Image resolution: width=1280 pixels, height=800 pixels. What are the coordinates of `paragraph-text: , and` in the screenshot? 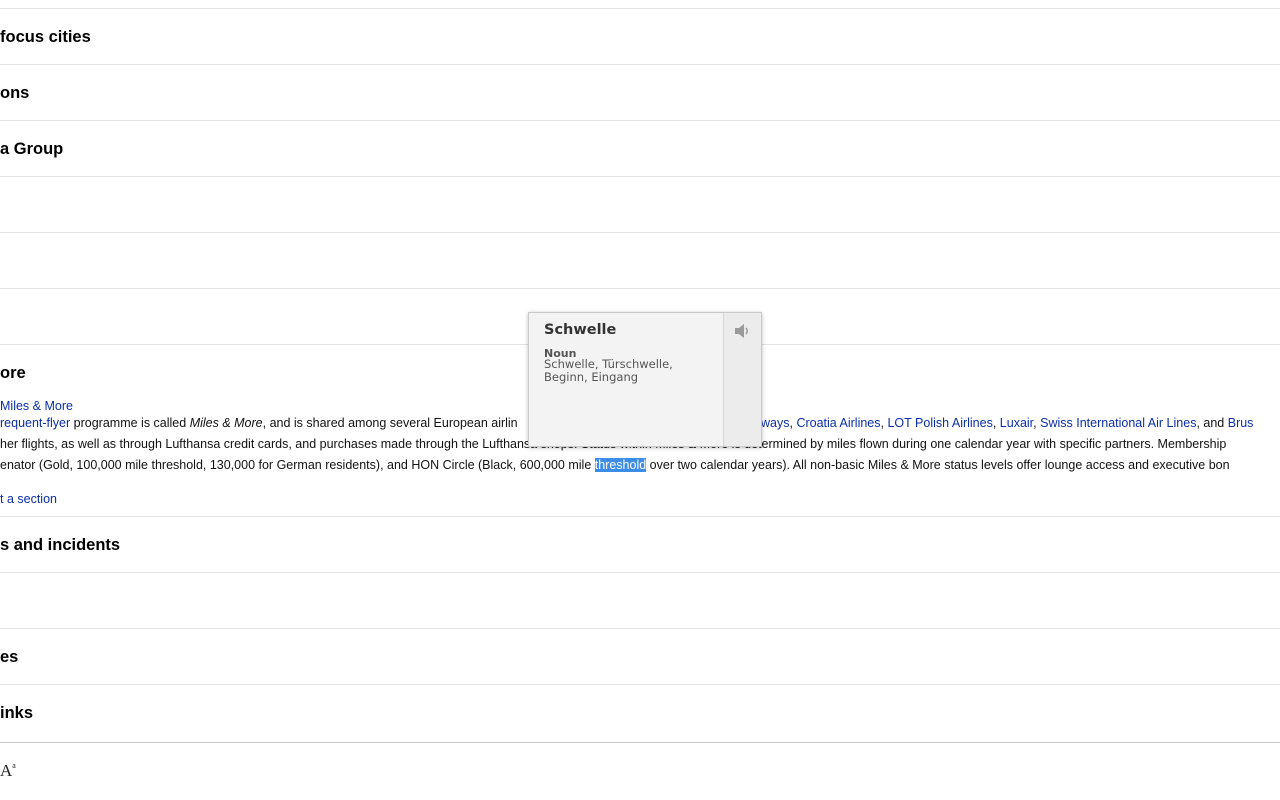 It's located at (1212, 423).